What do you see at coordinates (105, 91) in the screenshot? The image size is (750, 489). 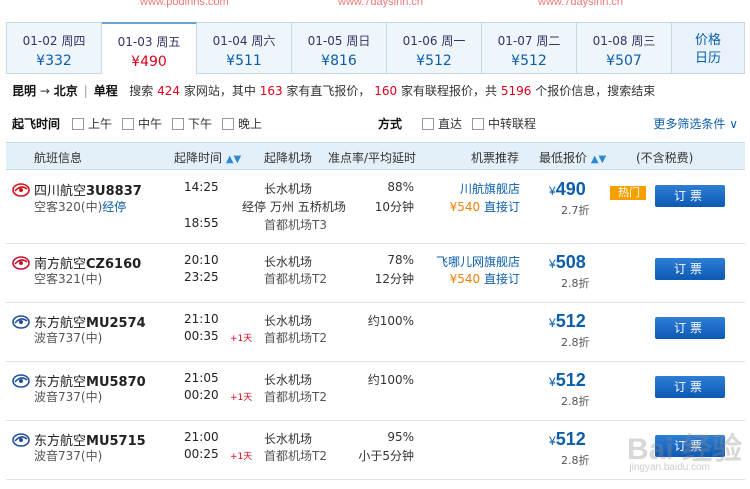 I see `trip-type: 单程` at bounding box center [105, 91].